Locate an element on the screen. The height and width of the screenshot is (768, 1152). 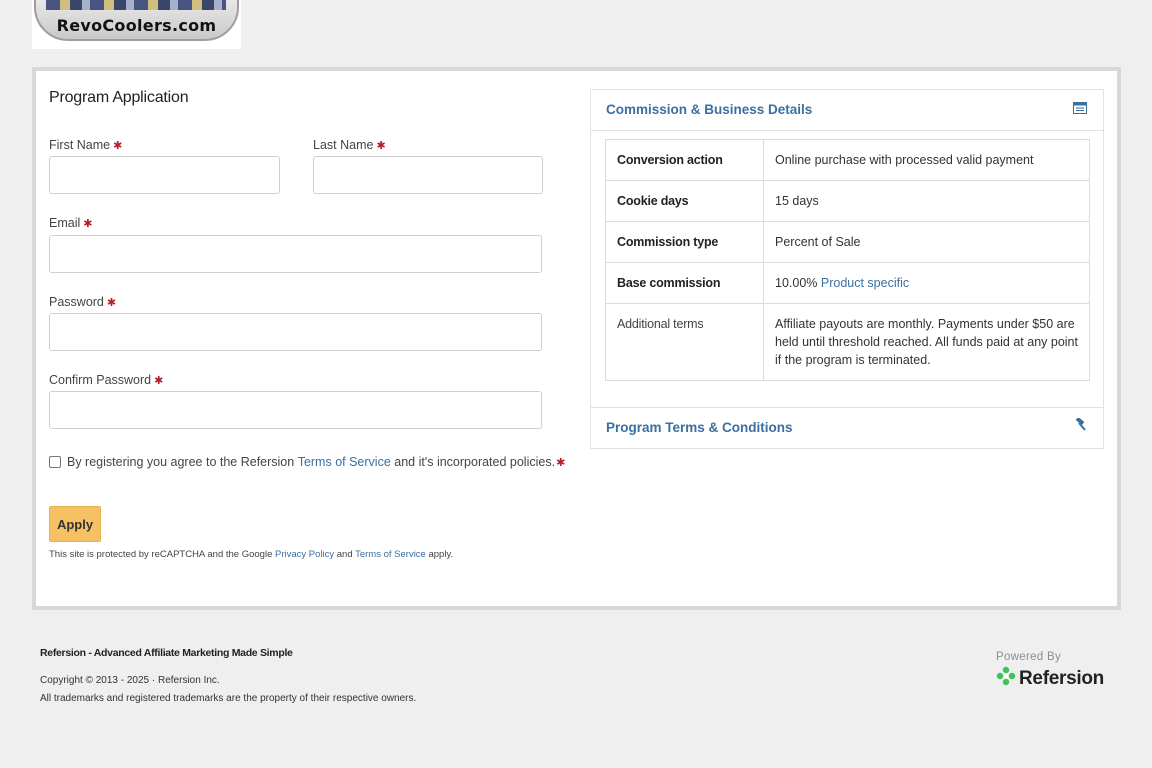
detail-key: Base commission is located at coordinates (684, 283).